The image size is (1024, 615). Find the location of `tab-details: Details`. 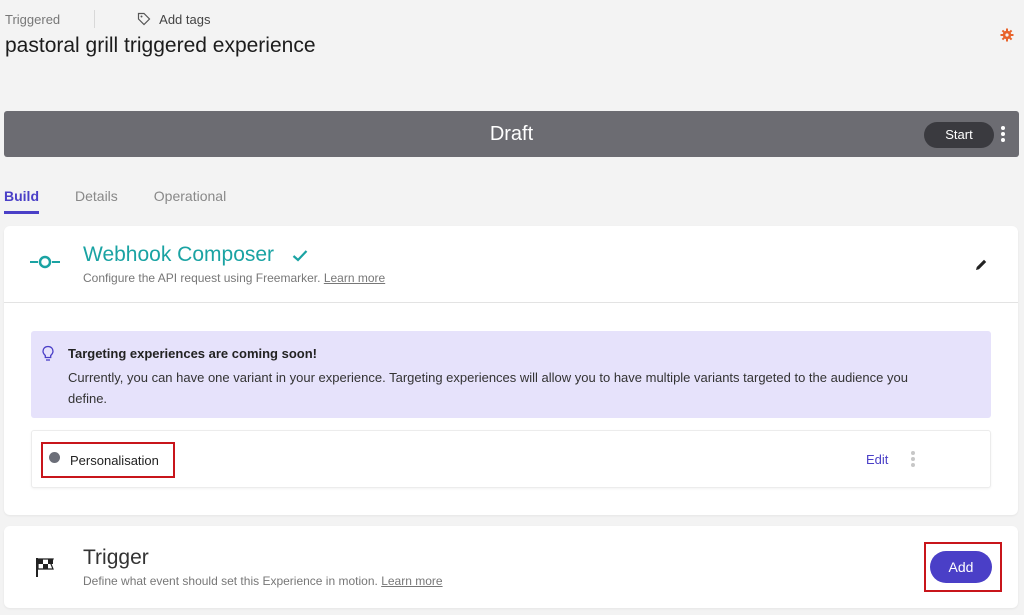

tab-details: Details is located at coordinates (96, 201).